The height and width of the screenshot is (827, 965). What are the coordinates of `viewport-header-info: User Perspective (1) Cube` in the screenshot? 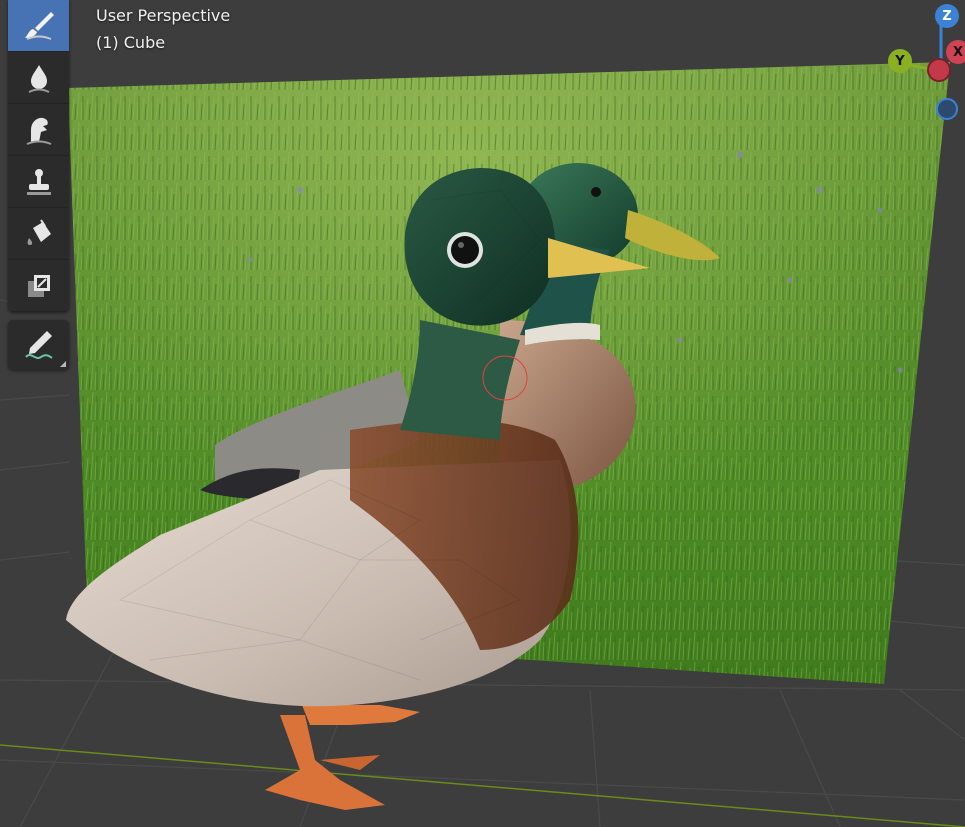 It's located at (163, 29).